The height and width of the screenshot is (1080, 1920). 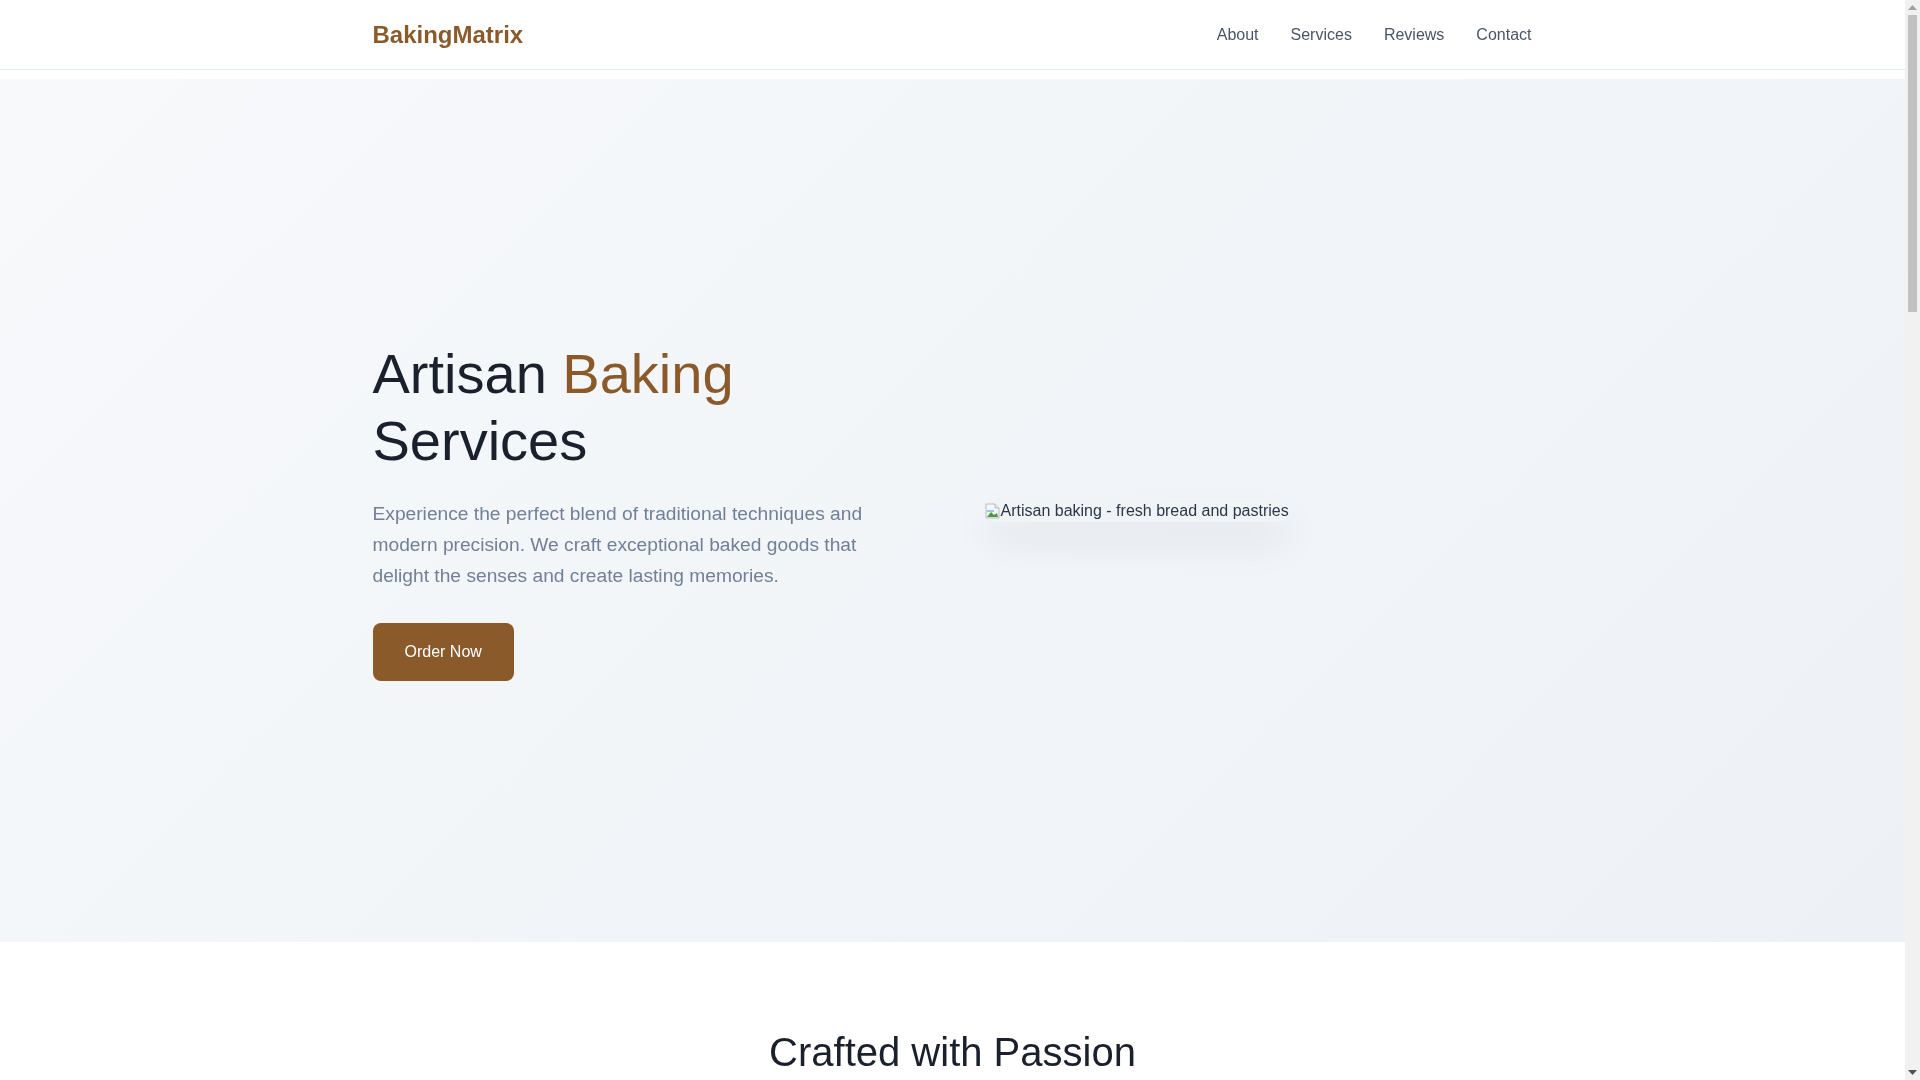 I want to click on scrollbar-thumb, so click(x=1912, y=163).